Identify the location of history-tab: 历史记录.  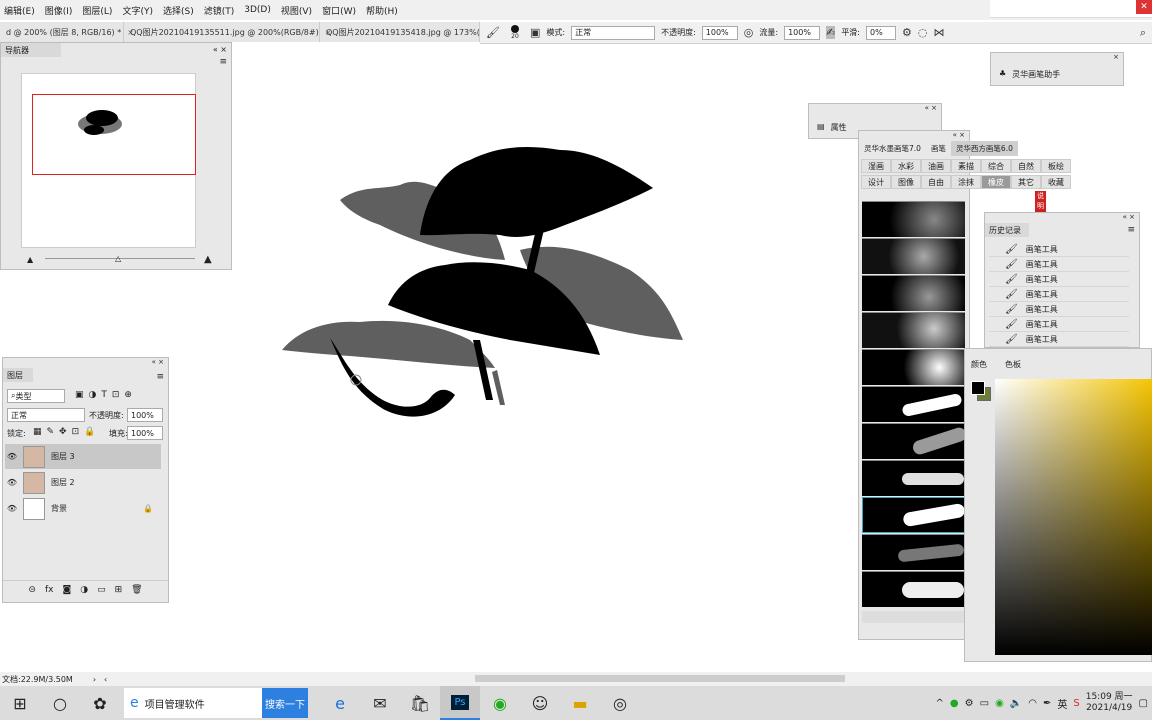
(1007, 230).